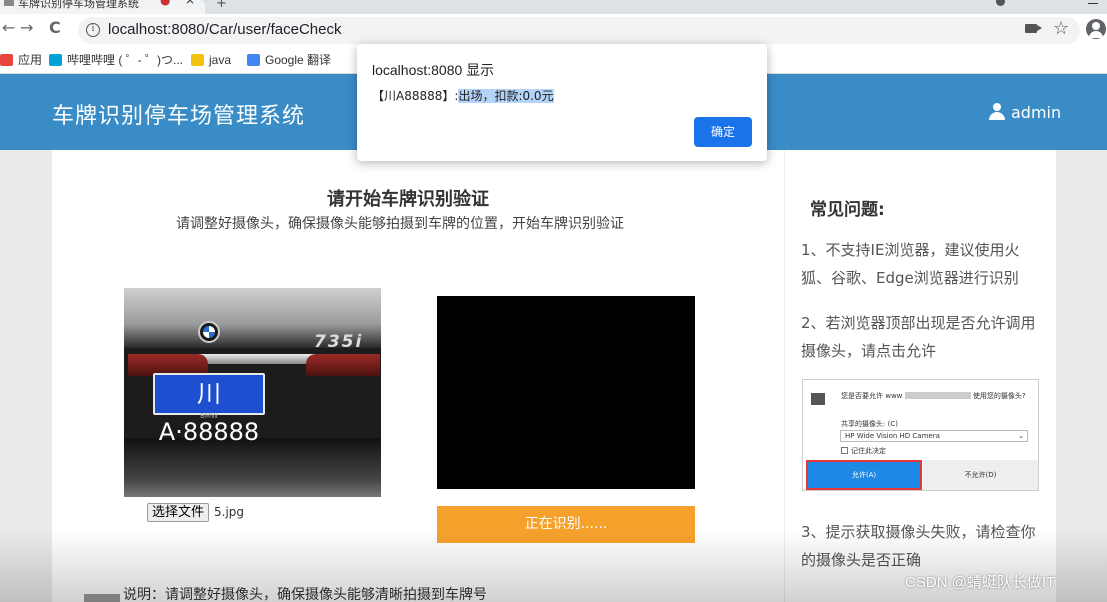 Image resolution: width=1107 pixels, height=602 pixels. I want to click on forward-button: →, so click(26, 28).